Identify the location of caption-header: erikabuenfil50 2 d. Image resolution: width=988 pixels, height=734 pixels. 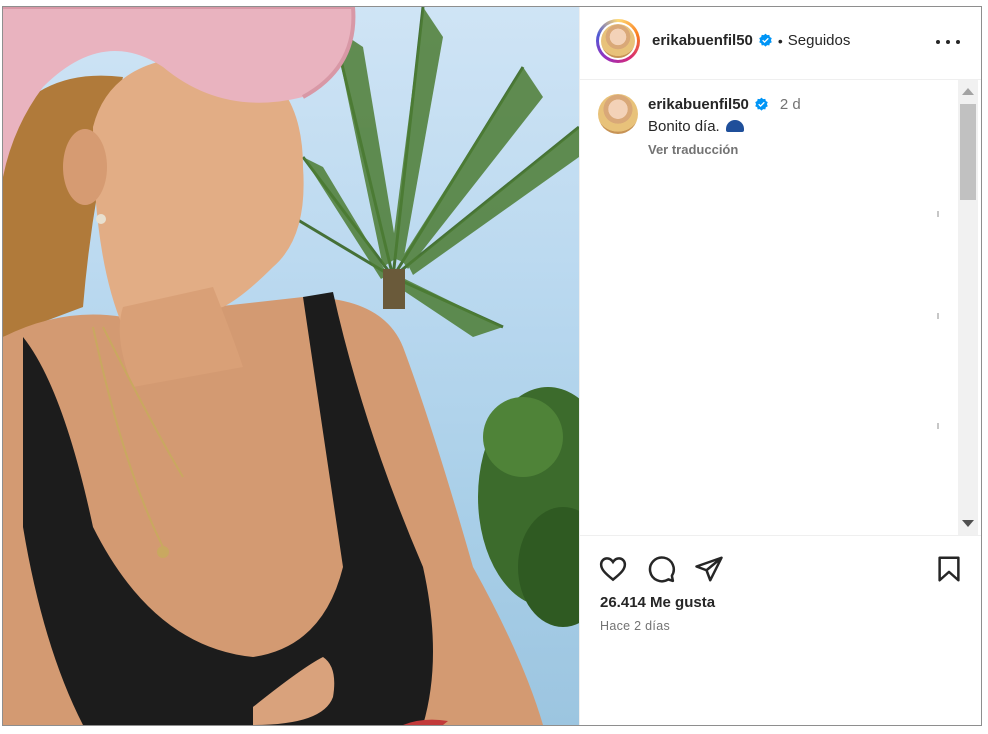
(724, 104).